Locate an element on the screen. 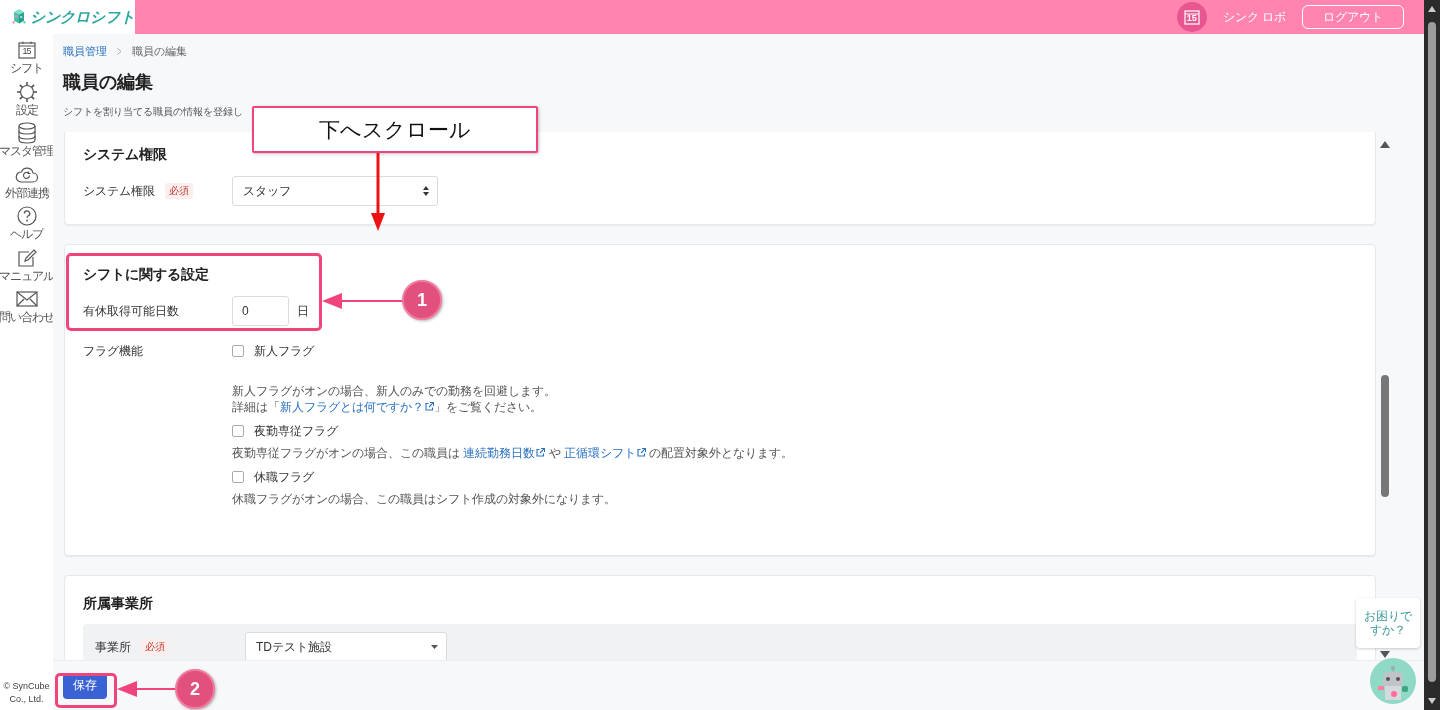 Image resolution: width=1440 pixels, height=710 pixels. sidebar-item: 外部連携 is located at coordinates (26, 183).